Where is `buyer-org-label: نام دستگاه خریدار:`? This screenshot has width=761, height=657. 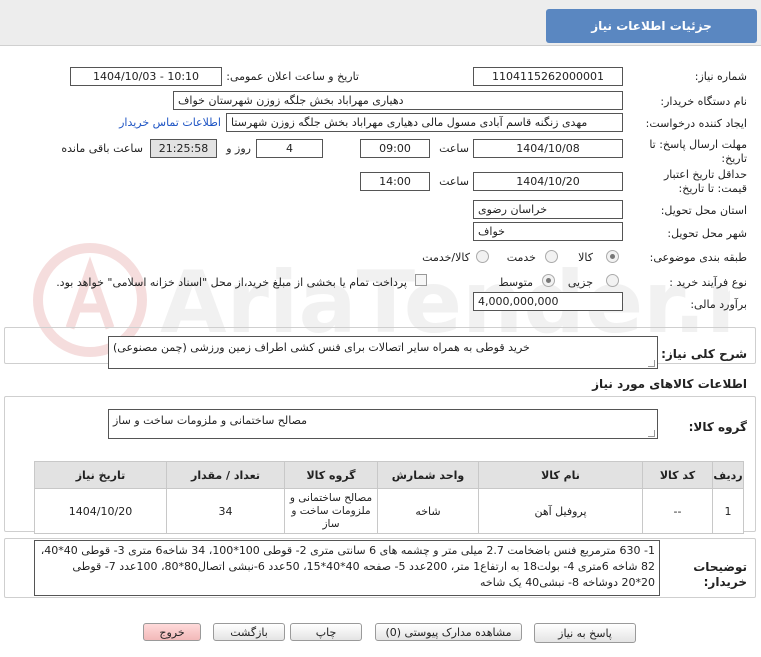
buyer-org-label: نام دستگاه خریدار: is located at coordinates (703, 101).